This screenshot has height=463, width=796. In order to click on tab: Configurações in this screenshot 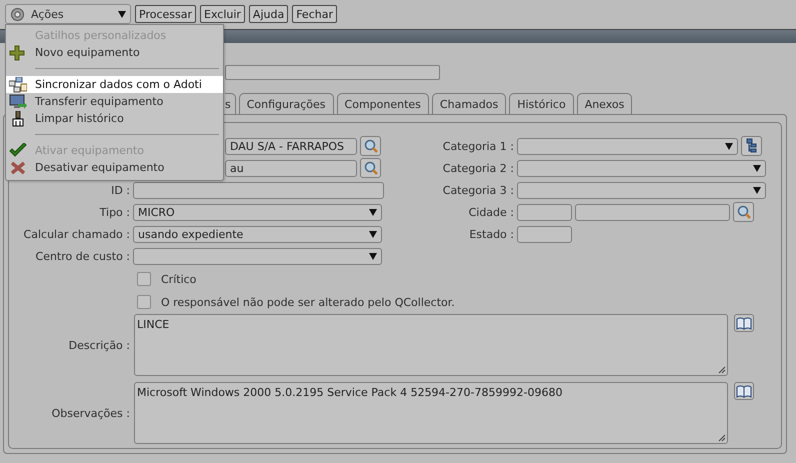, I will do `click(286, 103)`.